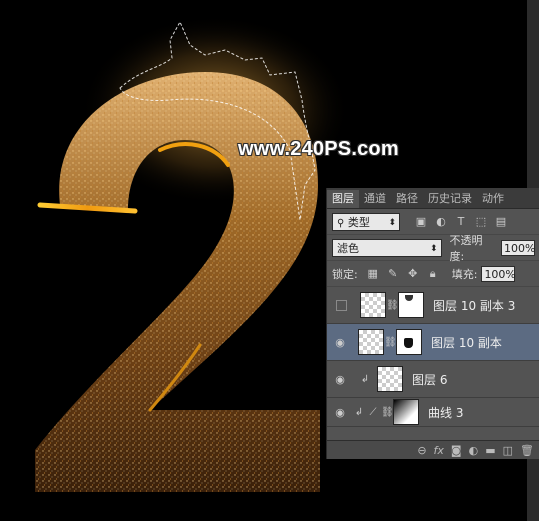 The height and width of the screenshot is (521, 539). Describe the element at coordinates (375, 199) in the screenshot. I see `tab-channels: 通道` at that location.